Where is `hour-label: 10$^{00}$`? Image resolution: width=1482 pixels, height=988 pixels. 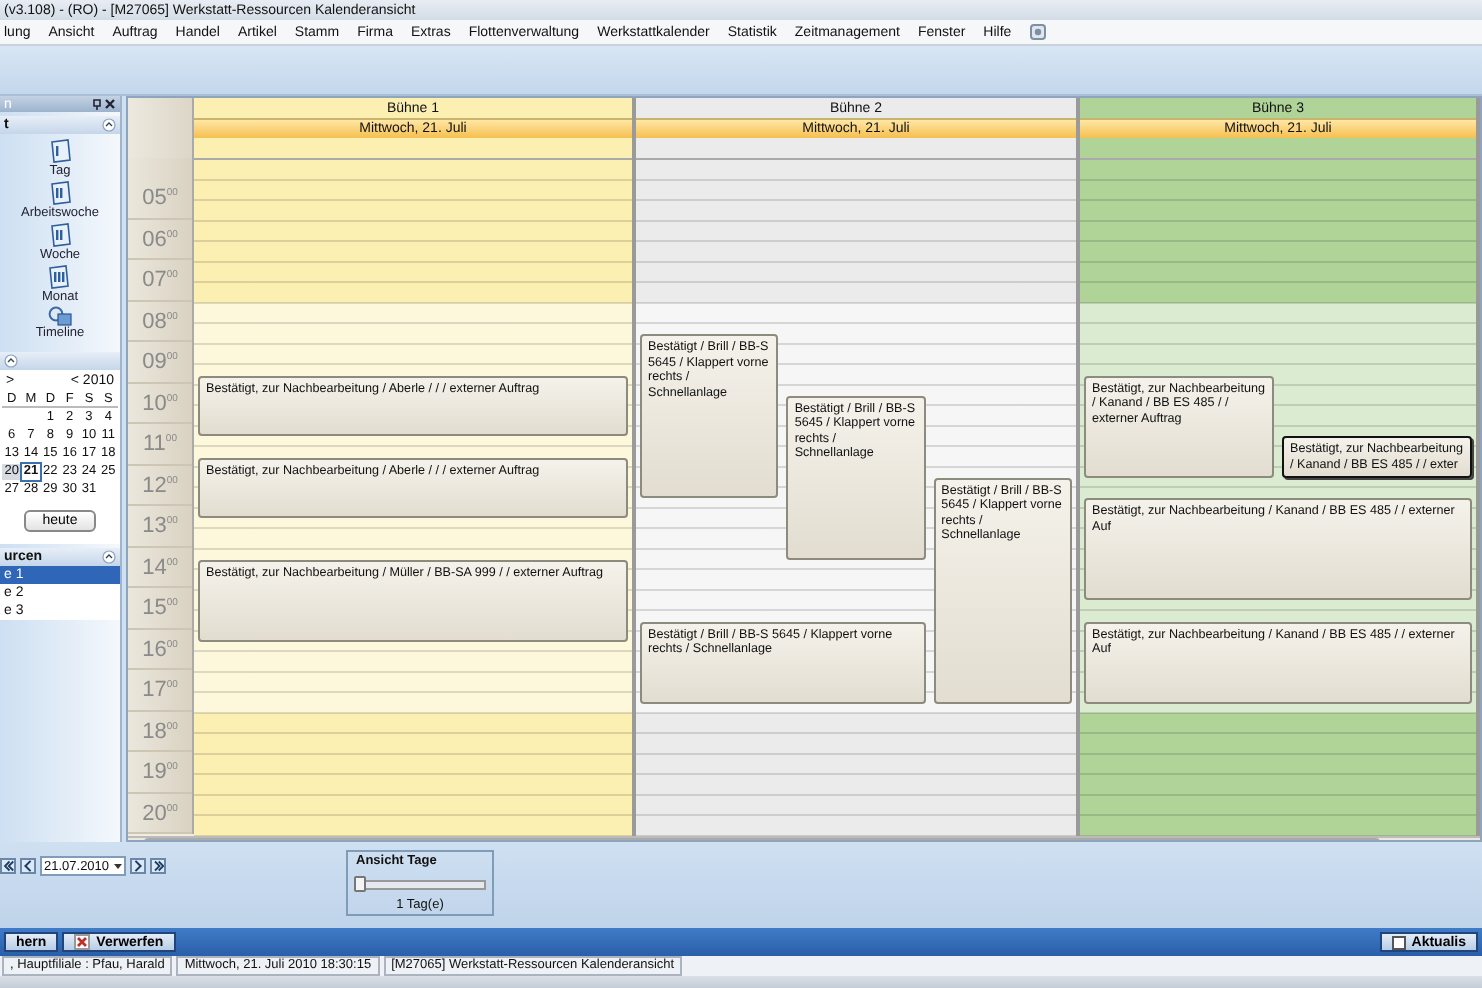 hour-label: 10$^{00}$ is located at coordinates (160, 403).